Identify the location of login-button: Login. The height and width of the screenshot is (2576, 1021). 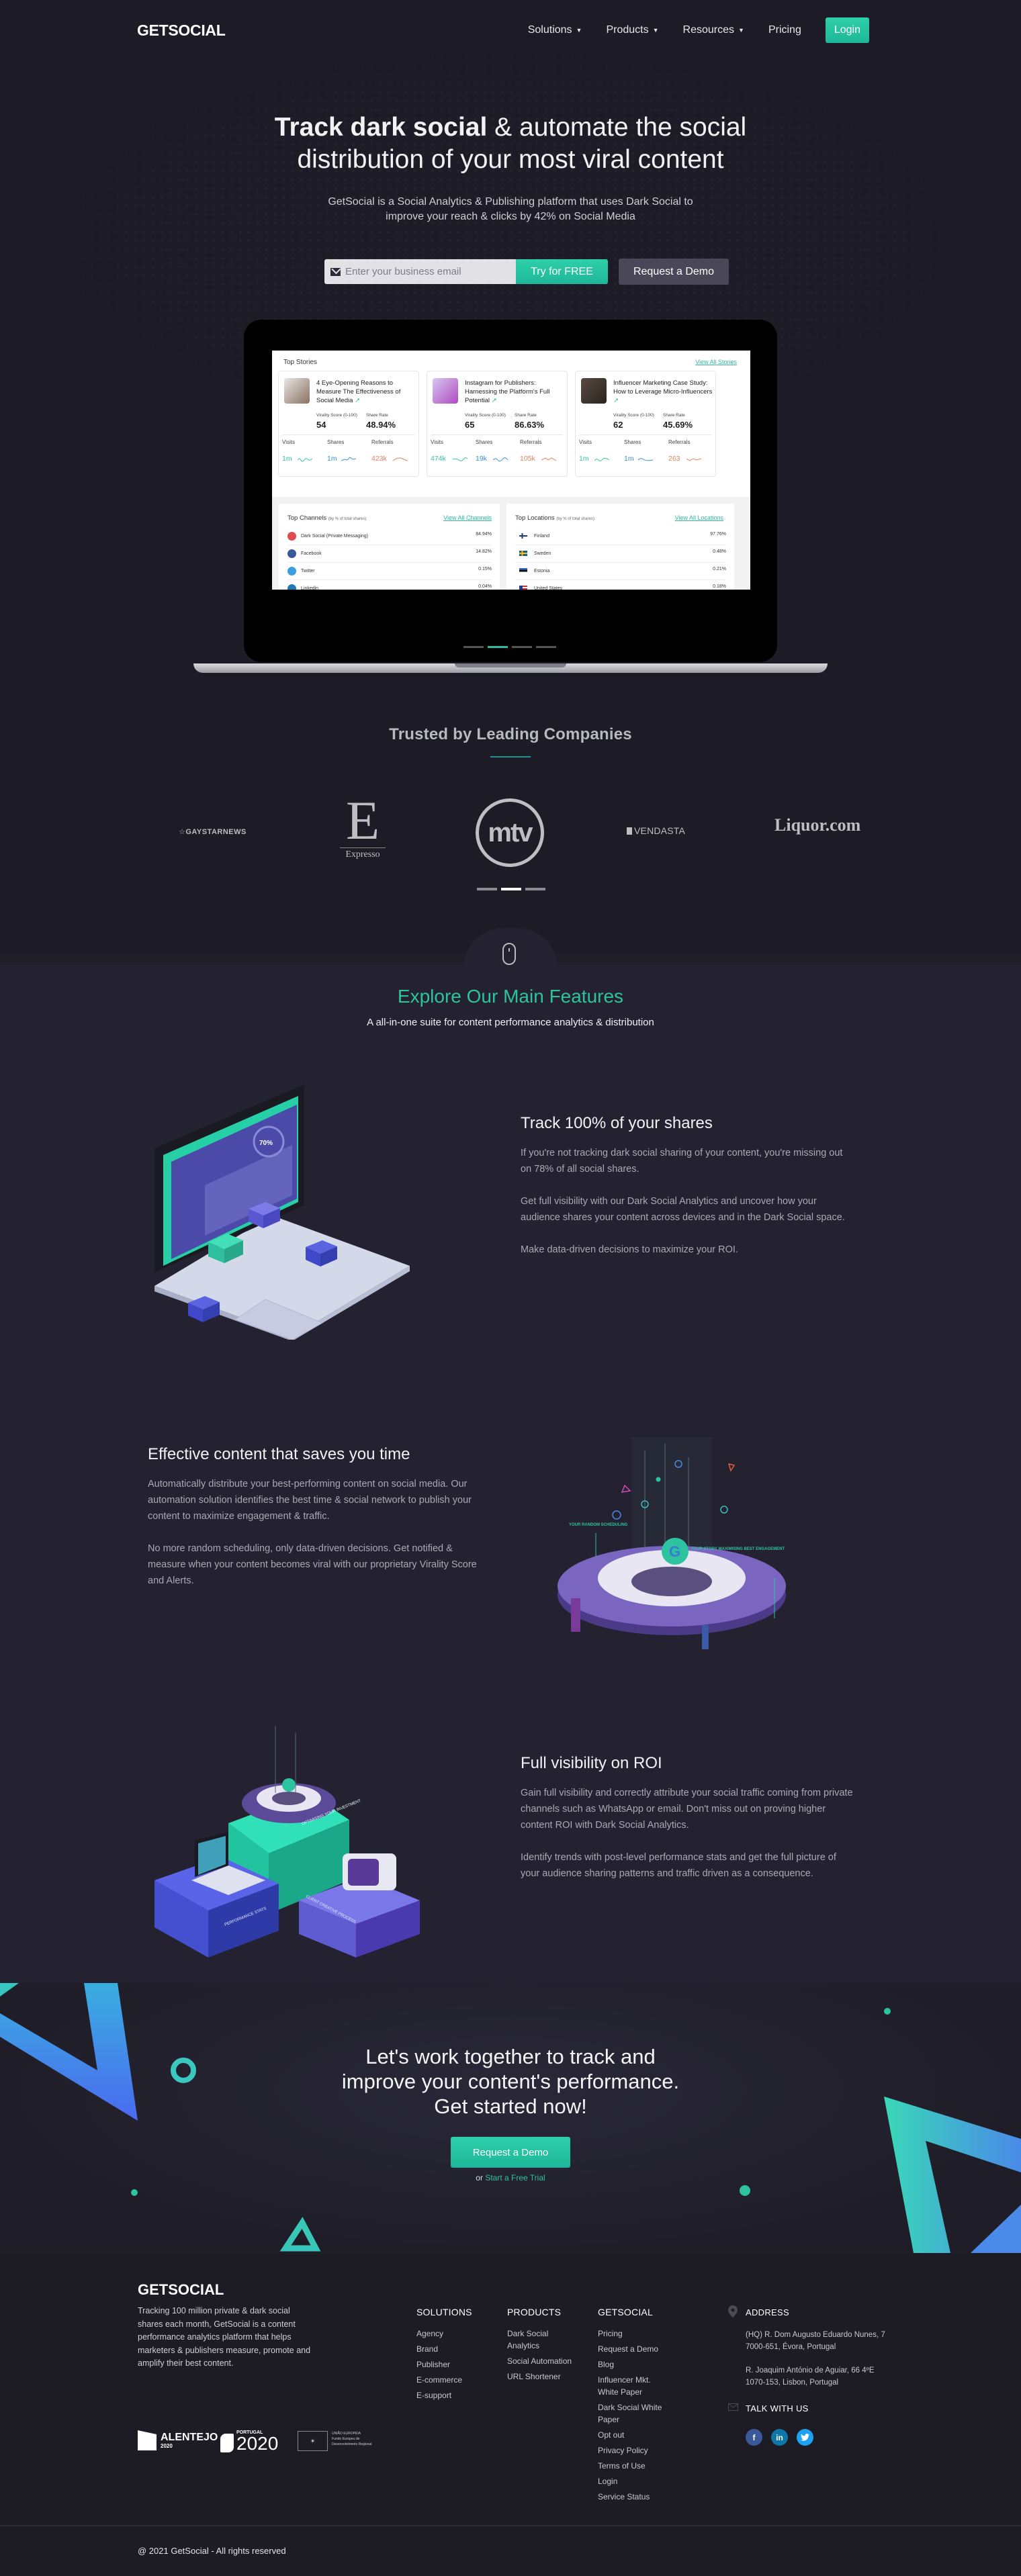
(847, 30).